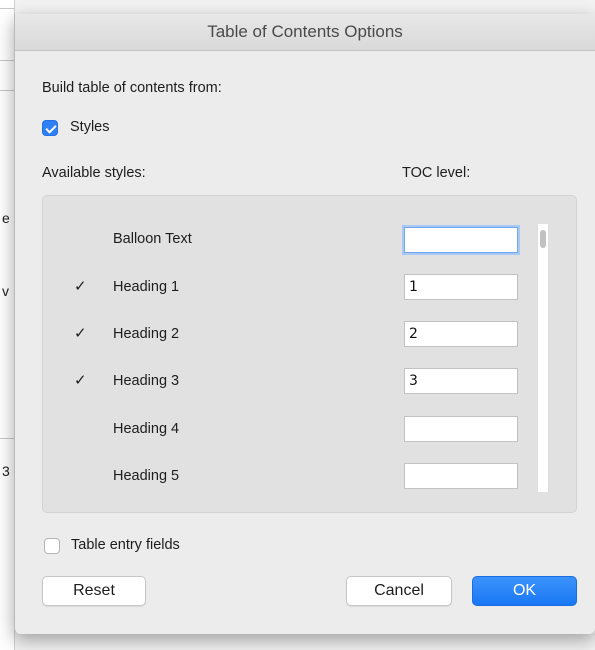 The height and width of the screenshot is (650, 595). I want to click on build-from-heading: Build table of contents from:, so click(132, 88).